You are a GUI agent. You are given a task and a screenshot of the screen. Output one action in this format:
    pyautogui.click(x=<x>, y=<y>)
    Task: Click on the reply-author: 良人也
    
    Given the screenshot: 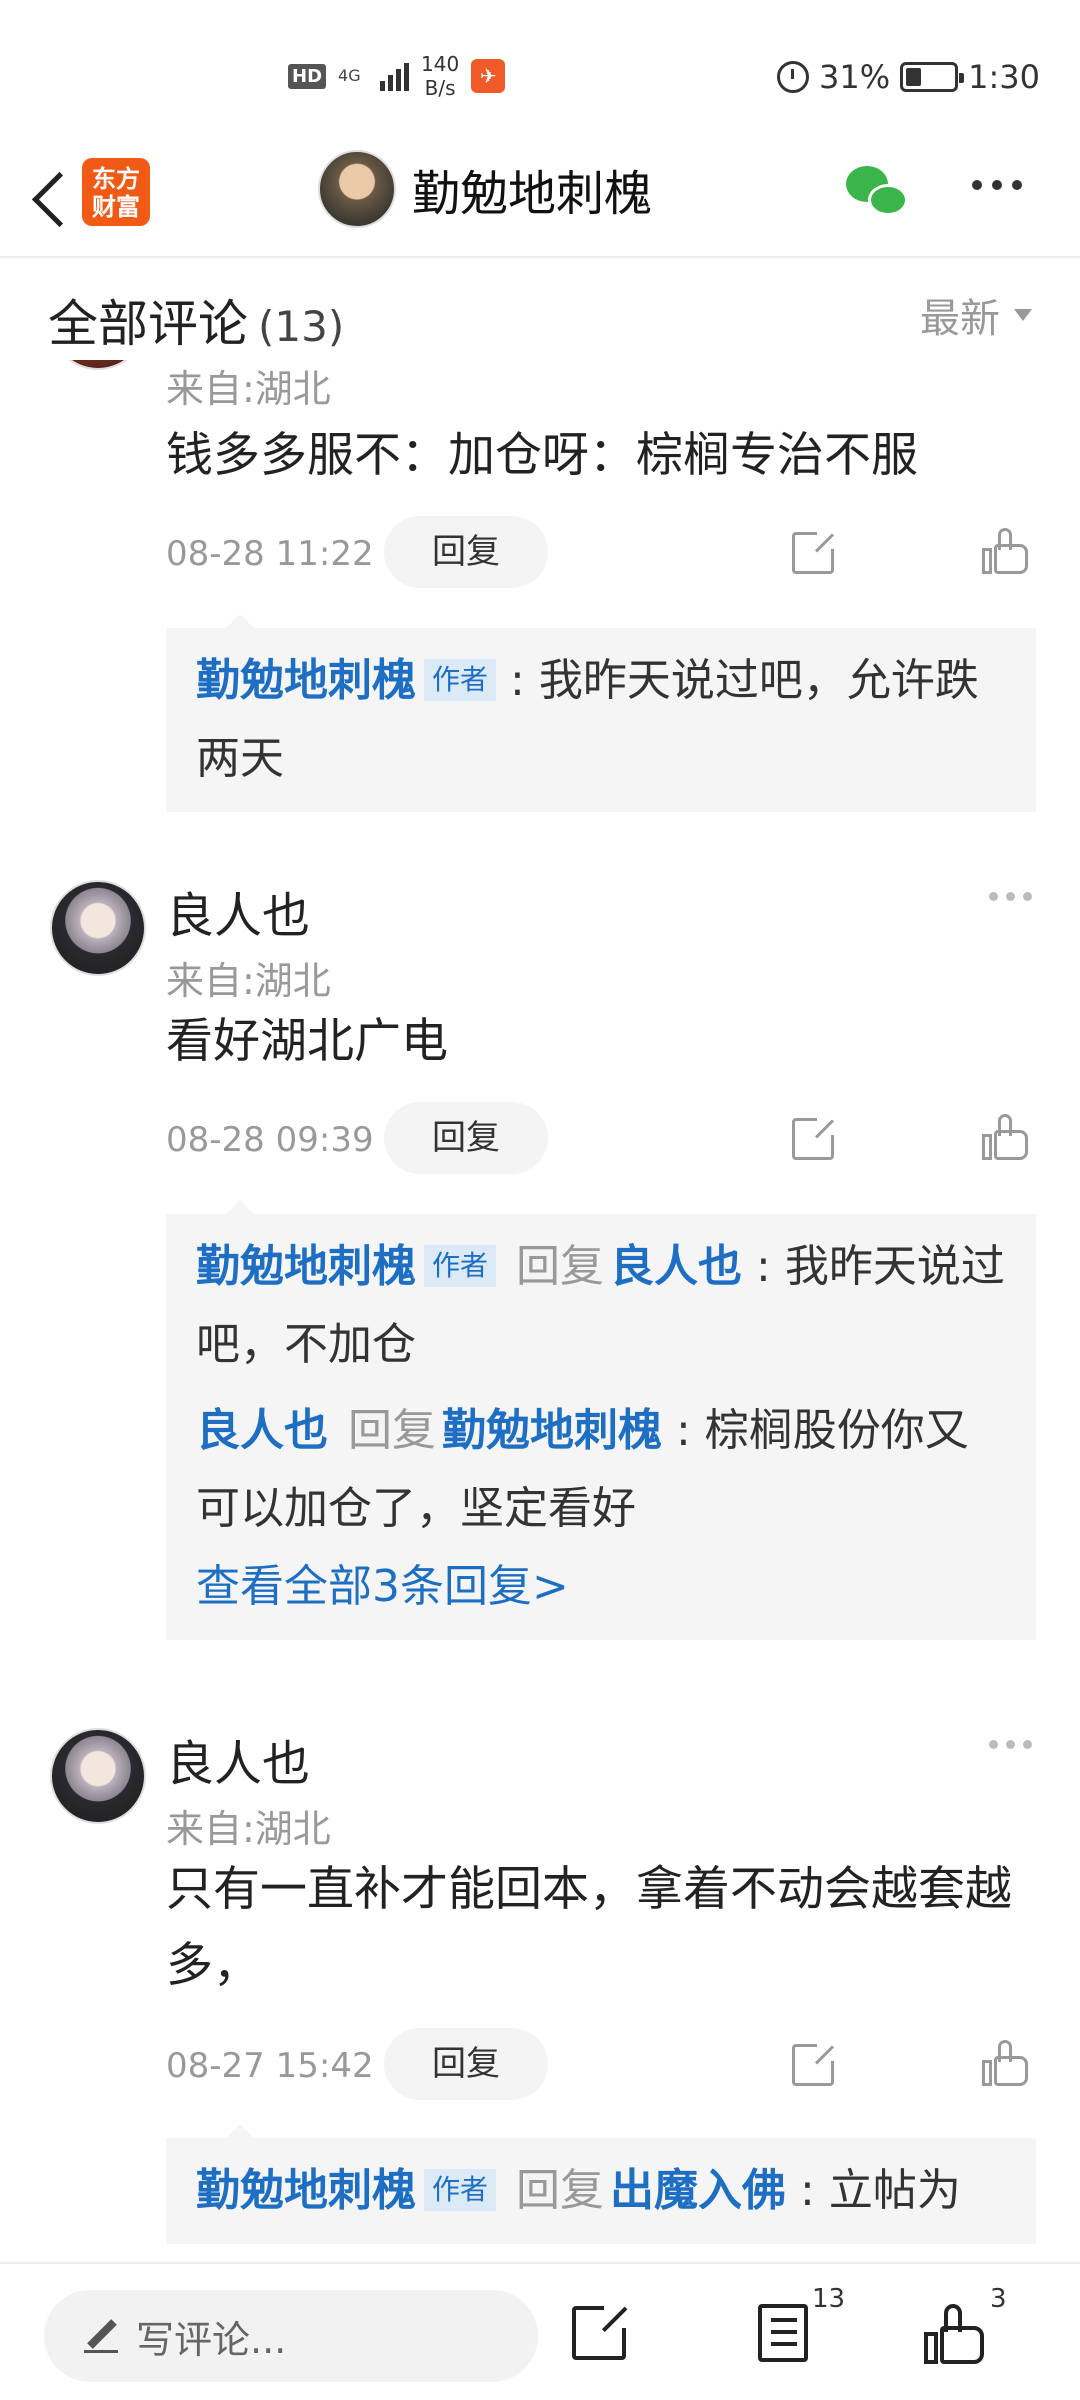 What is the action you would take?
    pyautogui.click(x=262, y=1430)
    